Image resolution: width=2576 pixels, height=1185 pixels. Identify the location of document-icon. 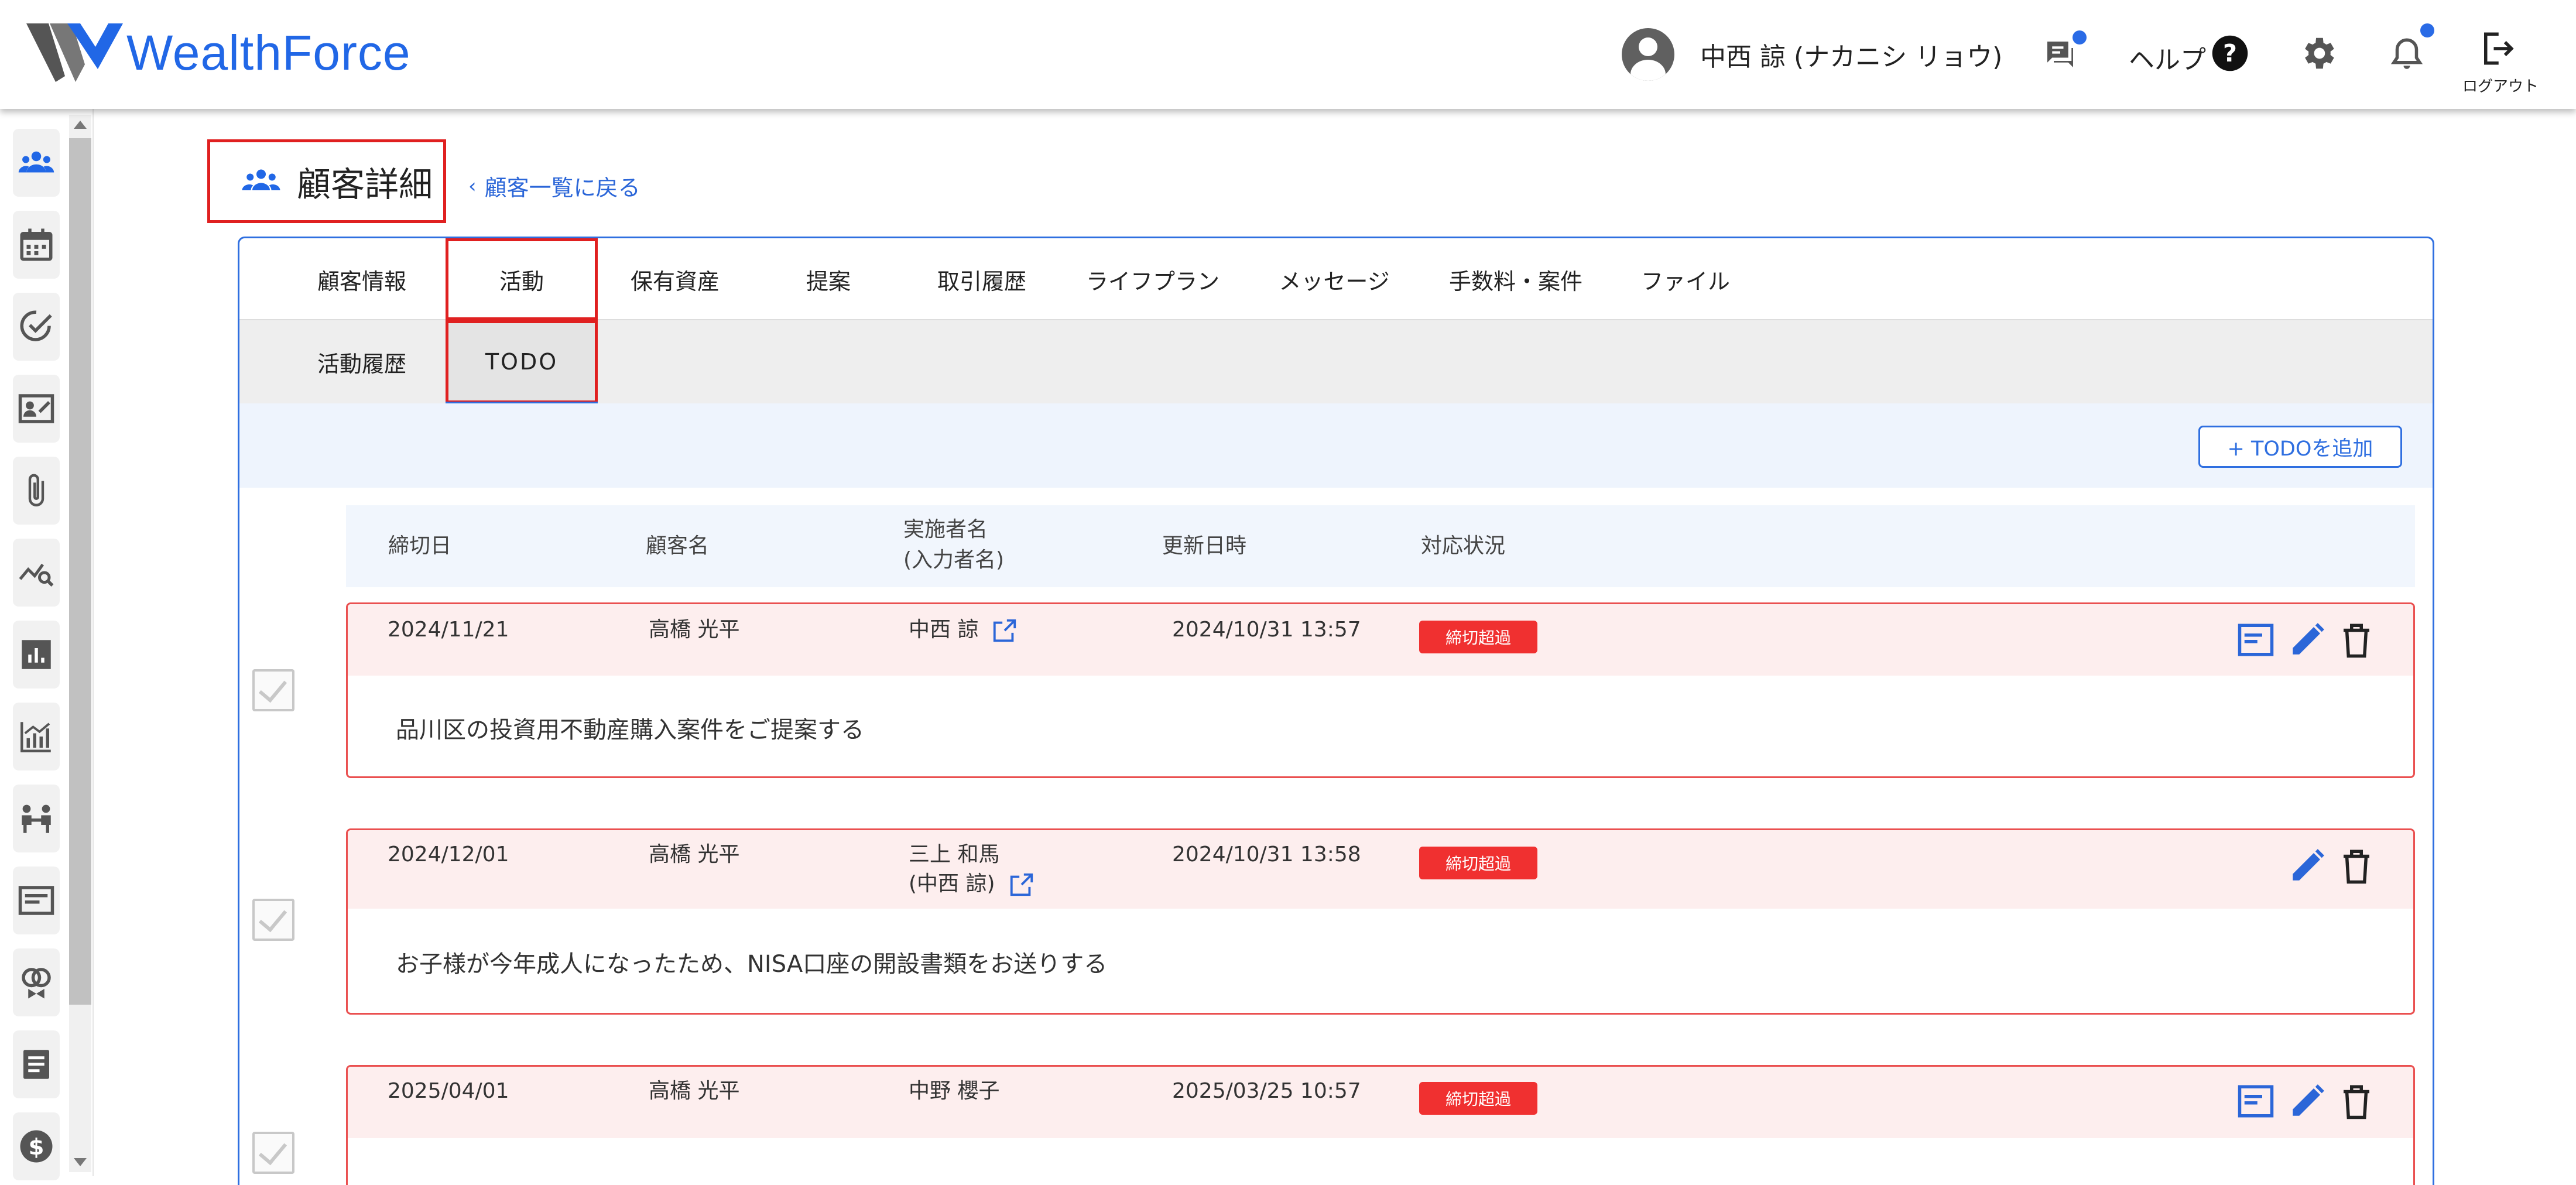
(36, 1064).